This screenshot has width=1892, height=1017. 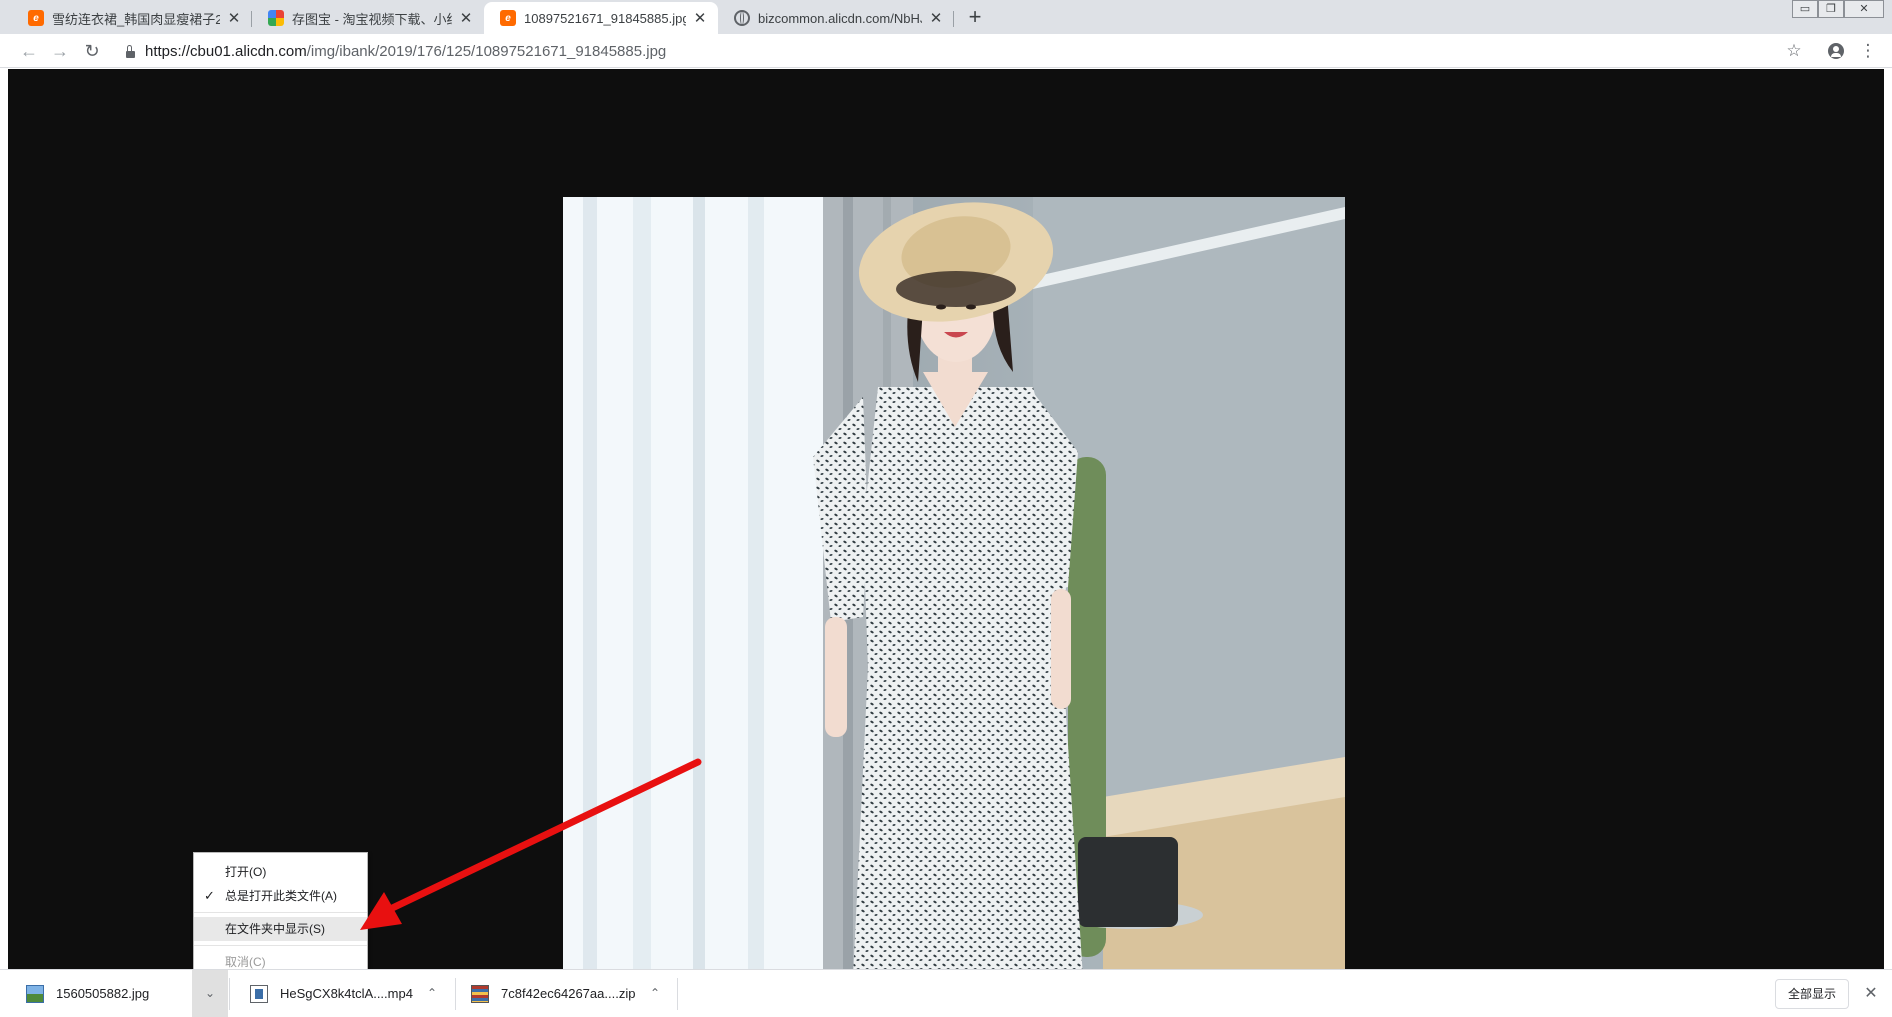 I want to click on download-item-zip: 7c8f42ec64267aa....zip, so click(x=553, y=993).